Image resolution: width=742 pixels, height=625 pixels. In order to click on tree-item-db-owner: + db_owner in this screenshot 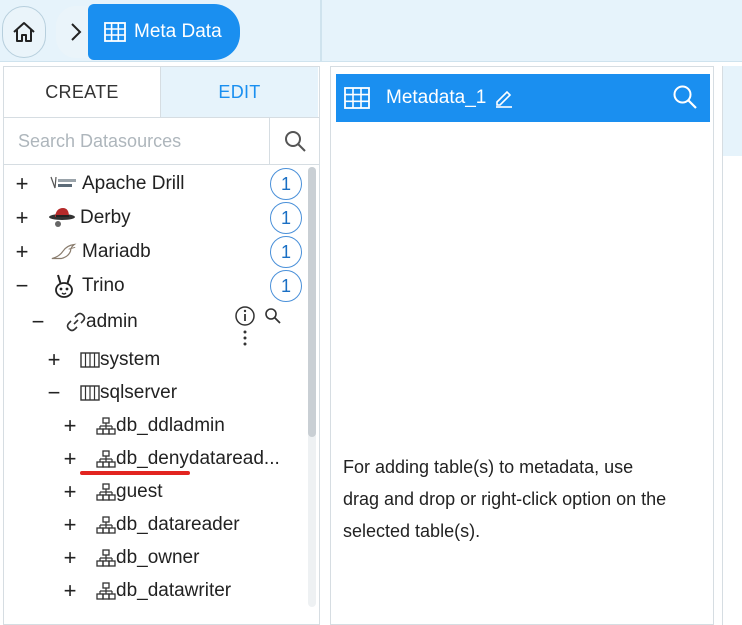, I will do `click(130, 558)`.